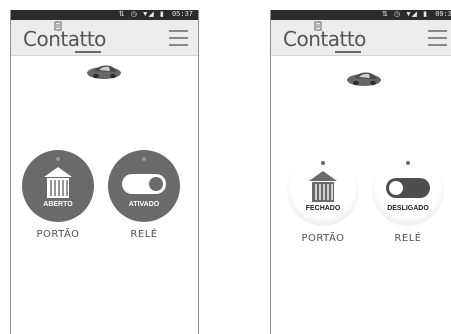  I want to click on gate-control: ABERTO PORTÃO, so click(58, 195).